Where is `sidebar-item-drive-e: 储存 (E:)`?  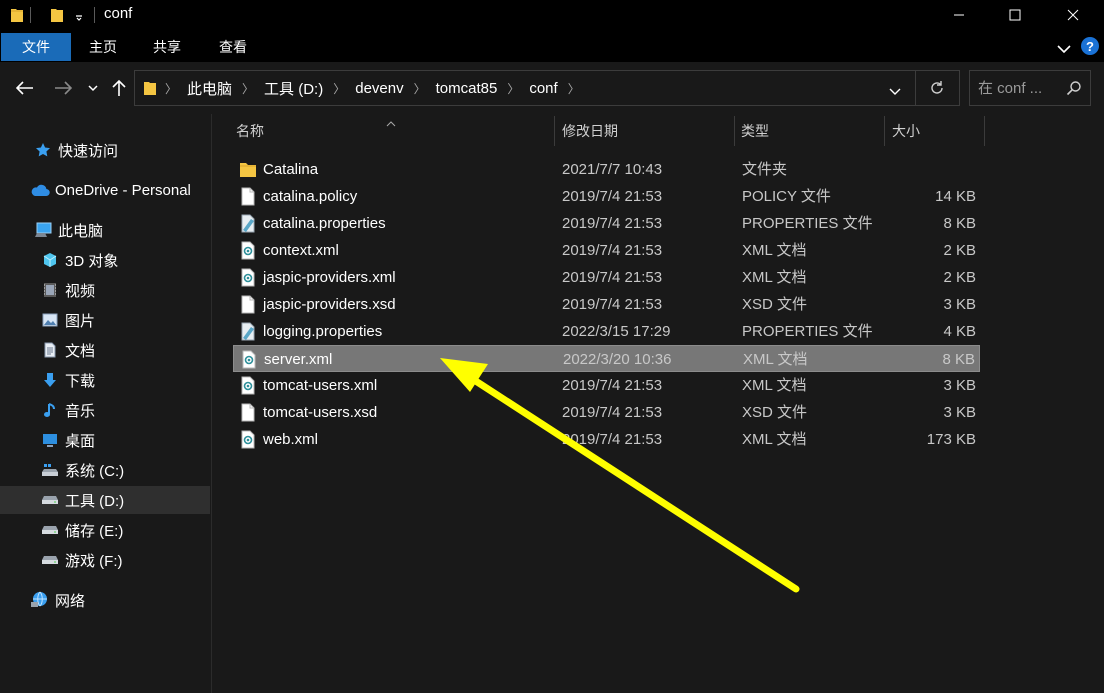 sidebar-item-drive-e: 储存 (E:) is located at coordinates (105, 530).